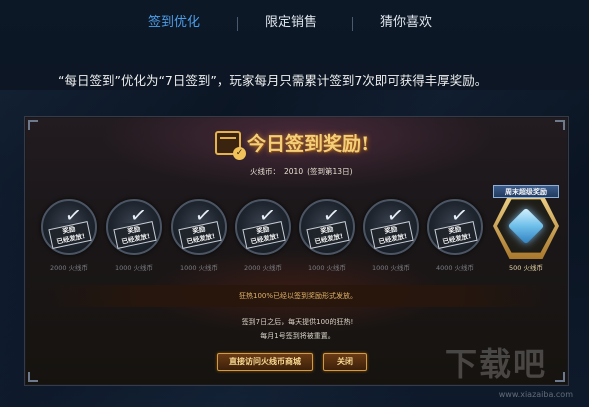 The height and width of the screenshot is (407, 589). What do you see at coordinates (308, 144) in the screenshot?
I see `panel-title: 今日签到奖励!` at bounding box center [308, 144].